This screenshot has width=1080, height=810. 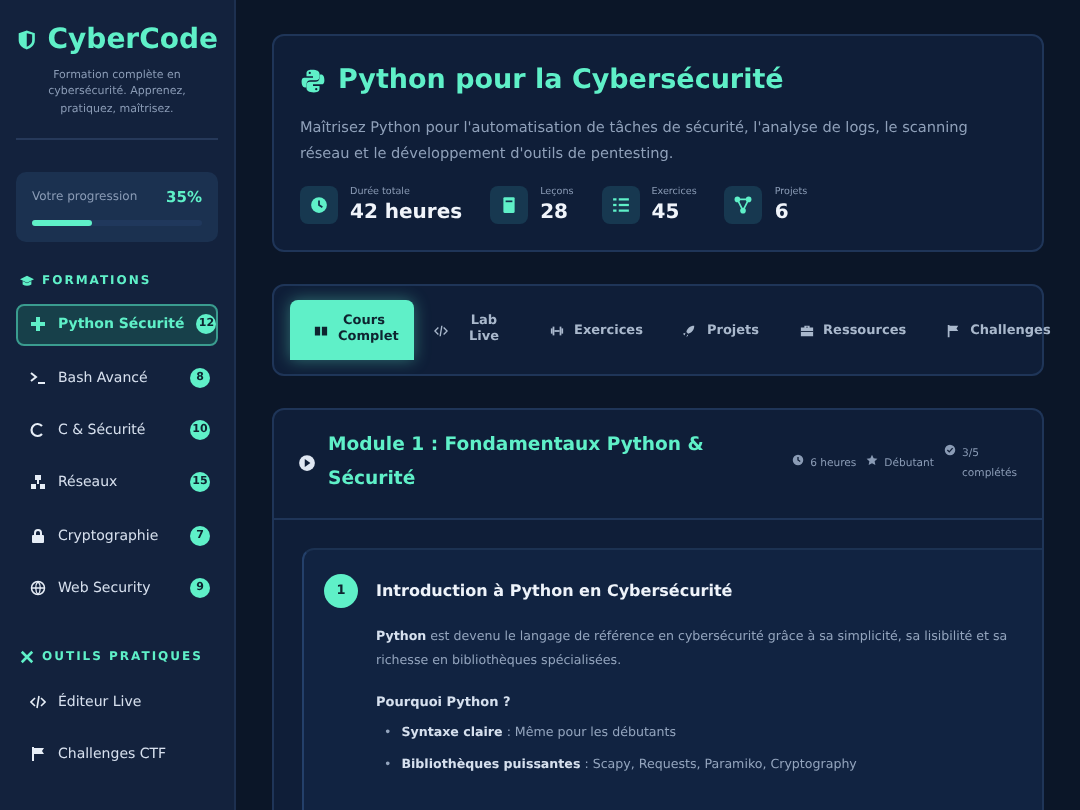 What do you see at coordinates (307, 463) in the screenshot?
I see `play-circle-icon` at bounding box center [307, 463].